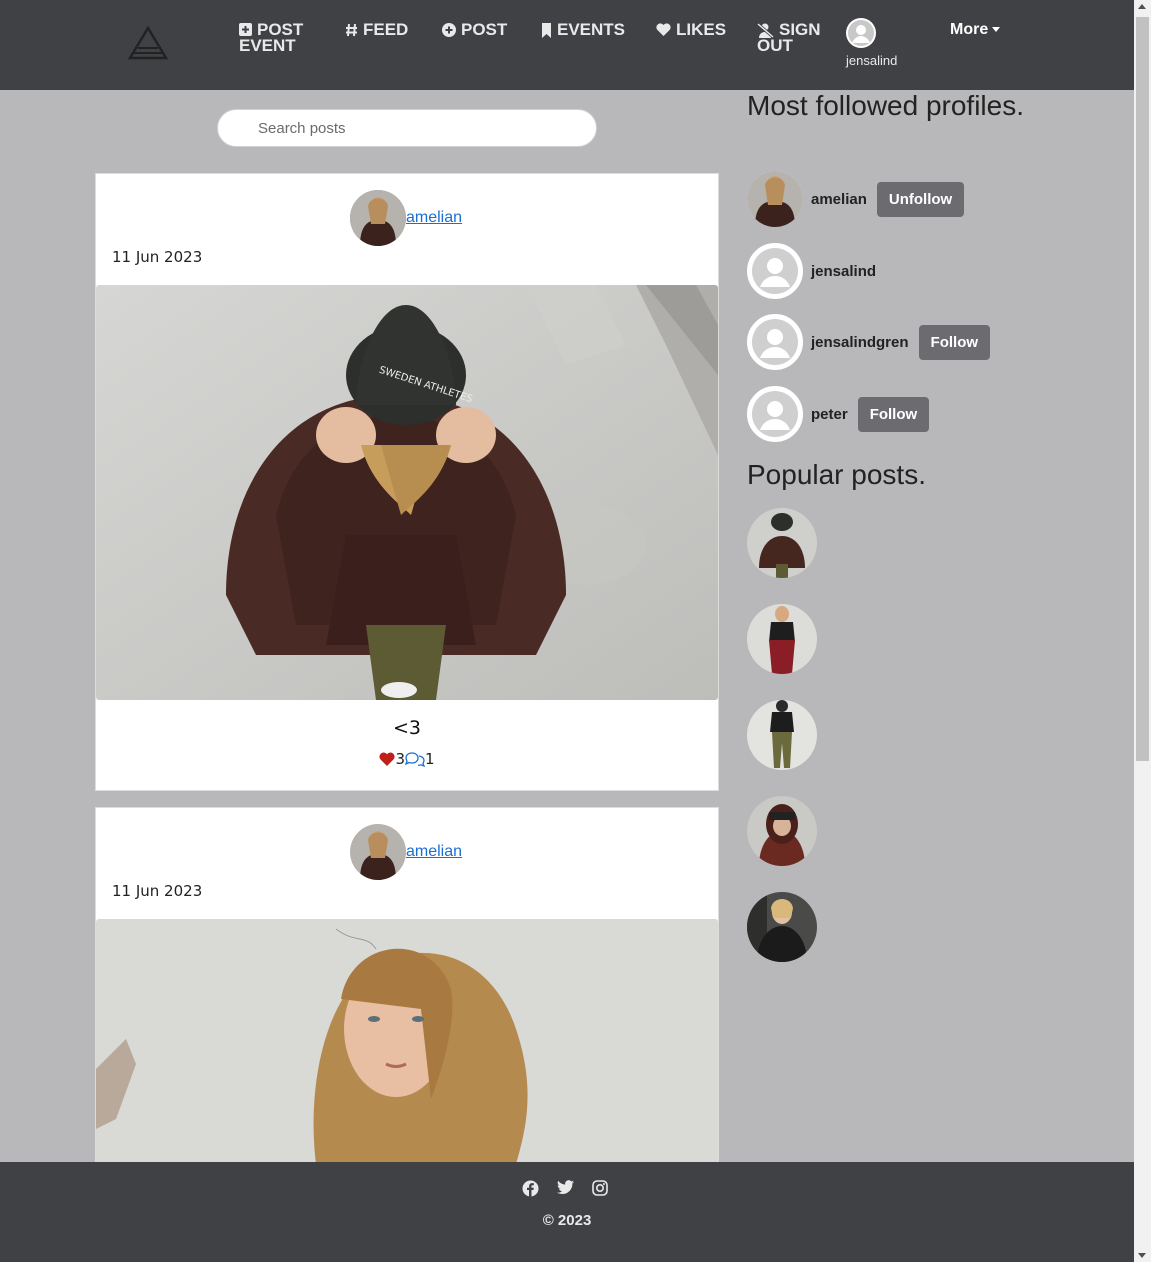 The width and height of the screenshot is (1151, 1262). Describe the element at coordinates (829, 414) in the screenshot. I see `profile-name: peter` at that location.